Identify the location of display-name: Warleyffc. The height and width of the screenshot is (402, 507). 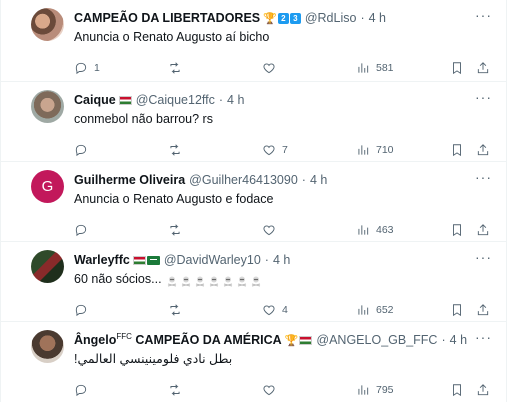
(102, 260).